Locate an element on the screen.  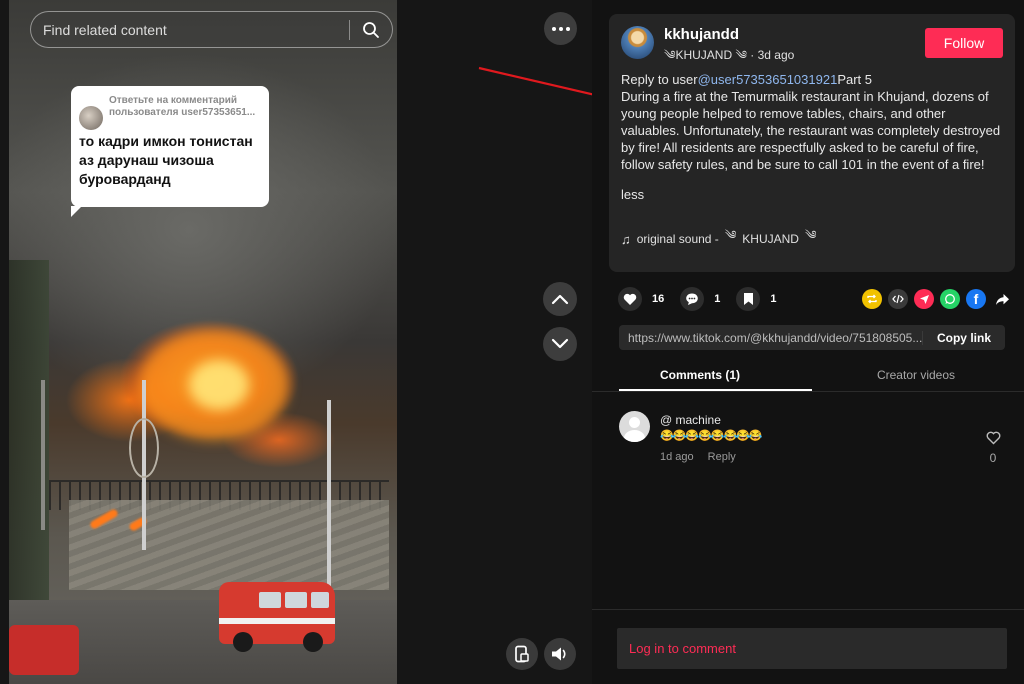
heart-outline-icon is located at coordinates (993, 438).